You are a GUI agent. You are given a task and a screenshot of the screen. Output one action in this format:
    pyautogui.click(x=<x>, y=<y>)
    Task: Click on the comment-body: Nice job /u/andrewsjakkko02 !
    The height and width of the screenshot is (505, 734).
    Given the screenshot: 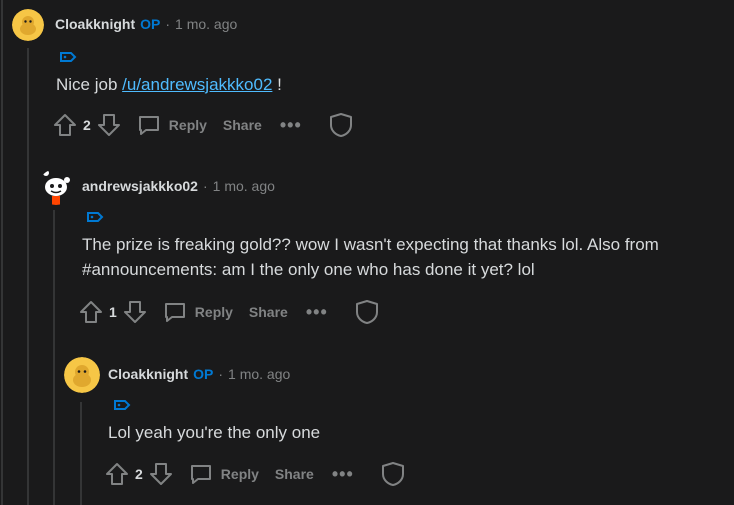 What is the action you would take?
    pyautogui.click(x=169, y=84)
    